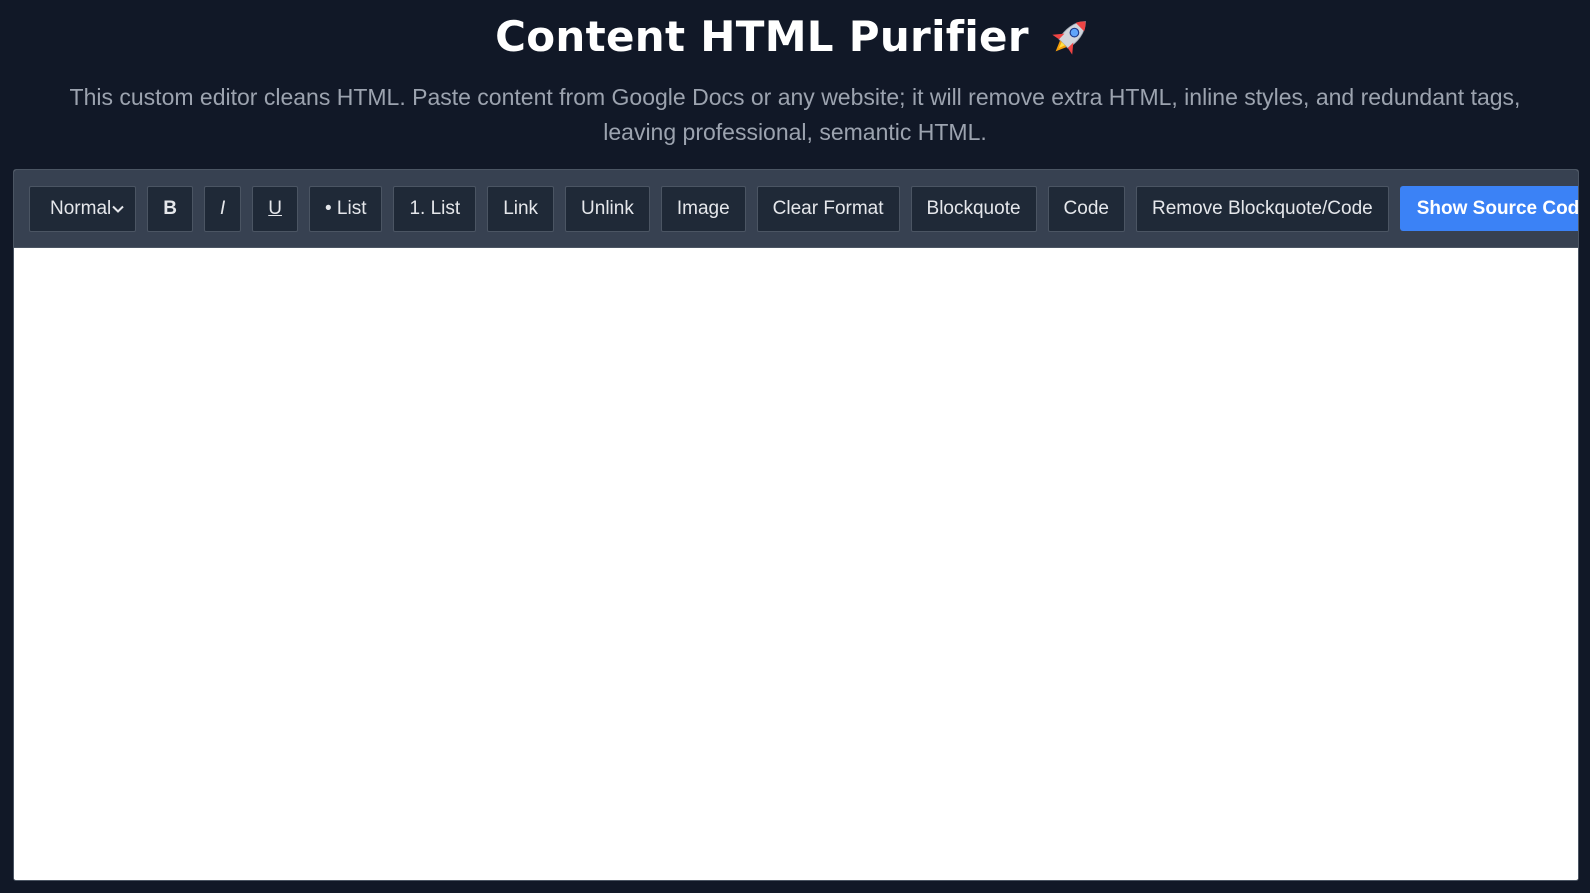  Describe the element at coordinates (1086, 208) in the screenshot. I see `code-button: Code` at that location.